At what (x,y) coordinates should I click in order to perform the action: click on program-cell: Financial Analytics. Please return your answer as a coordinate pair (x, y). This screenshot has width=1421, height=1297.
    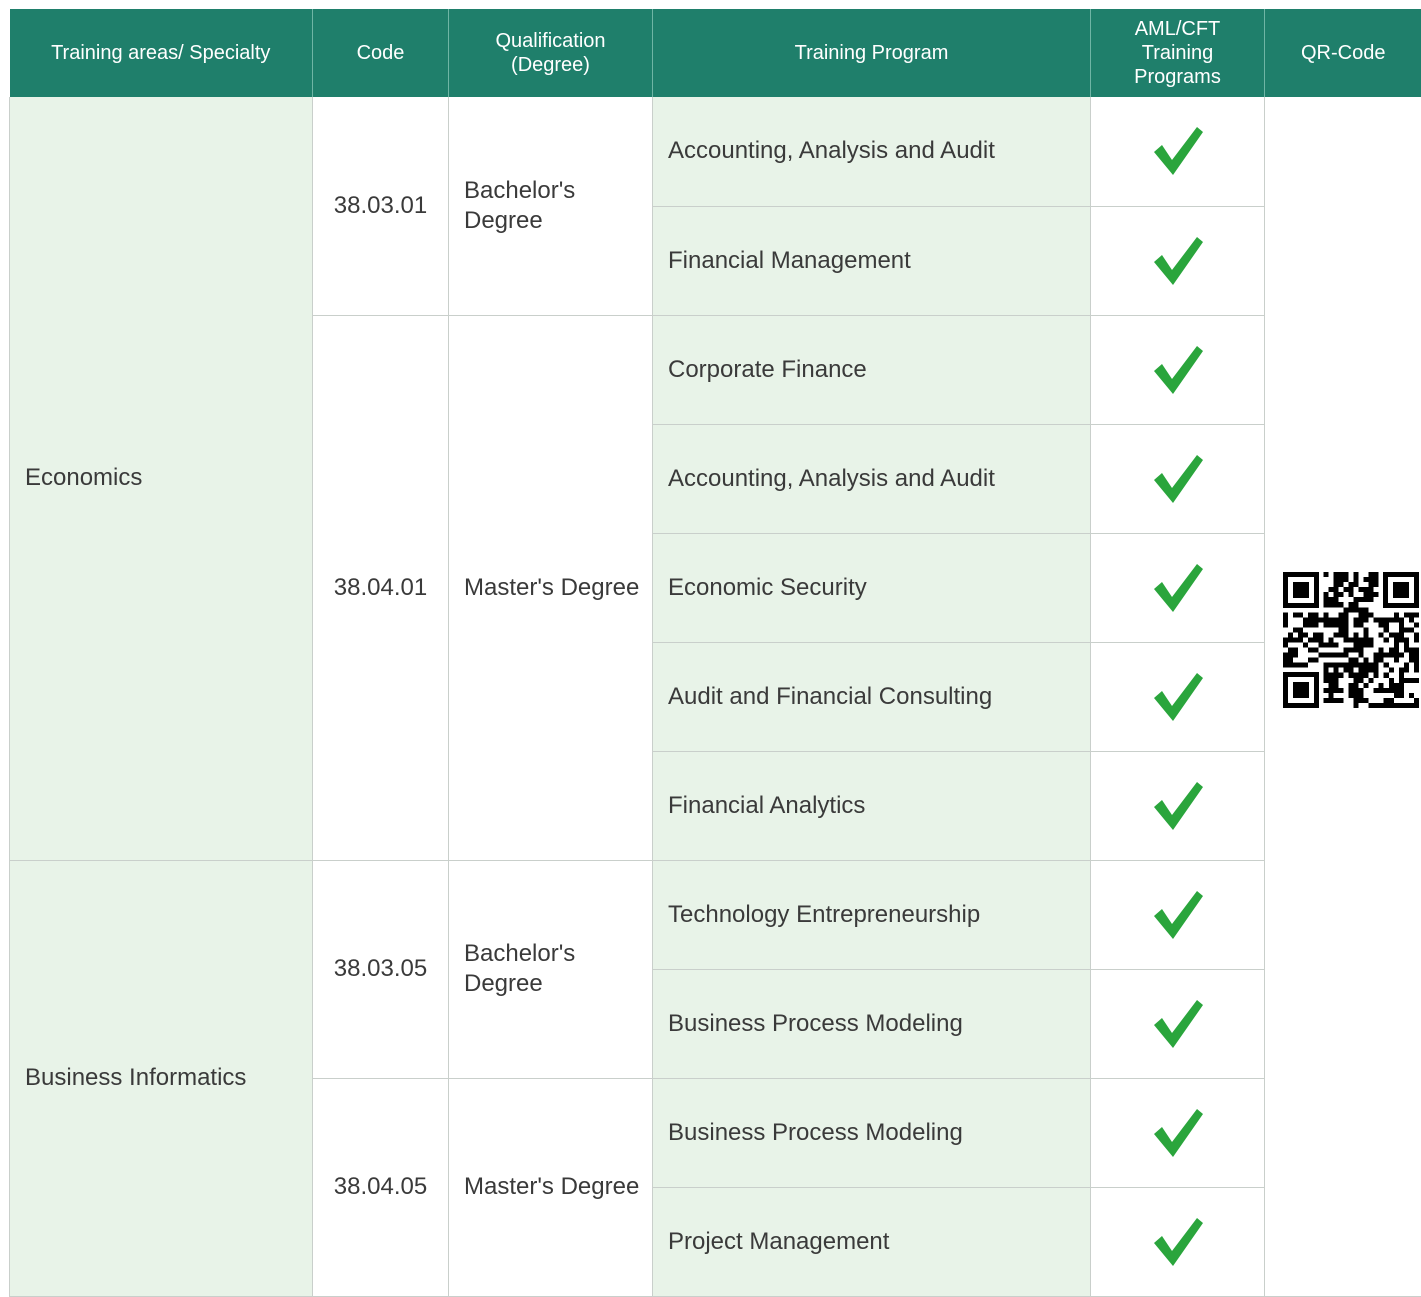
    Looking at the image, I should click on (872, 805).